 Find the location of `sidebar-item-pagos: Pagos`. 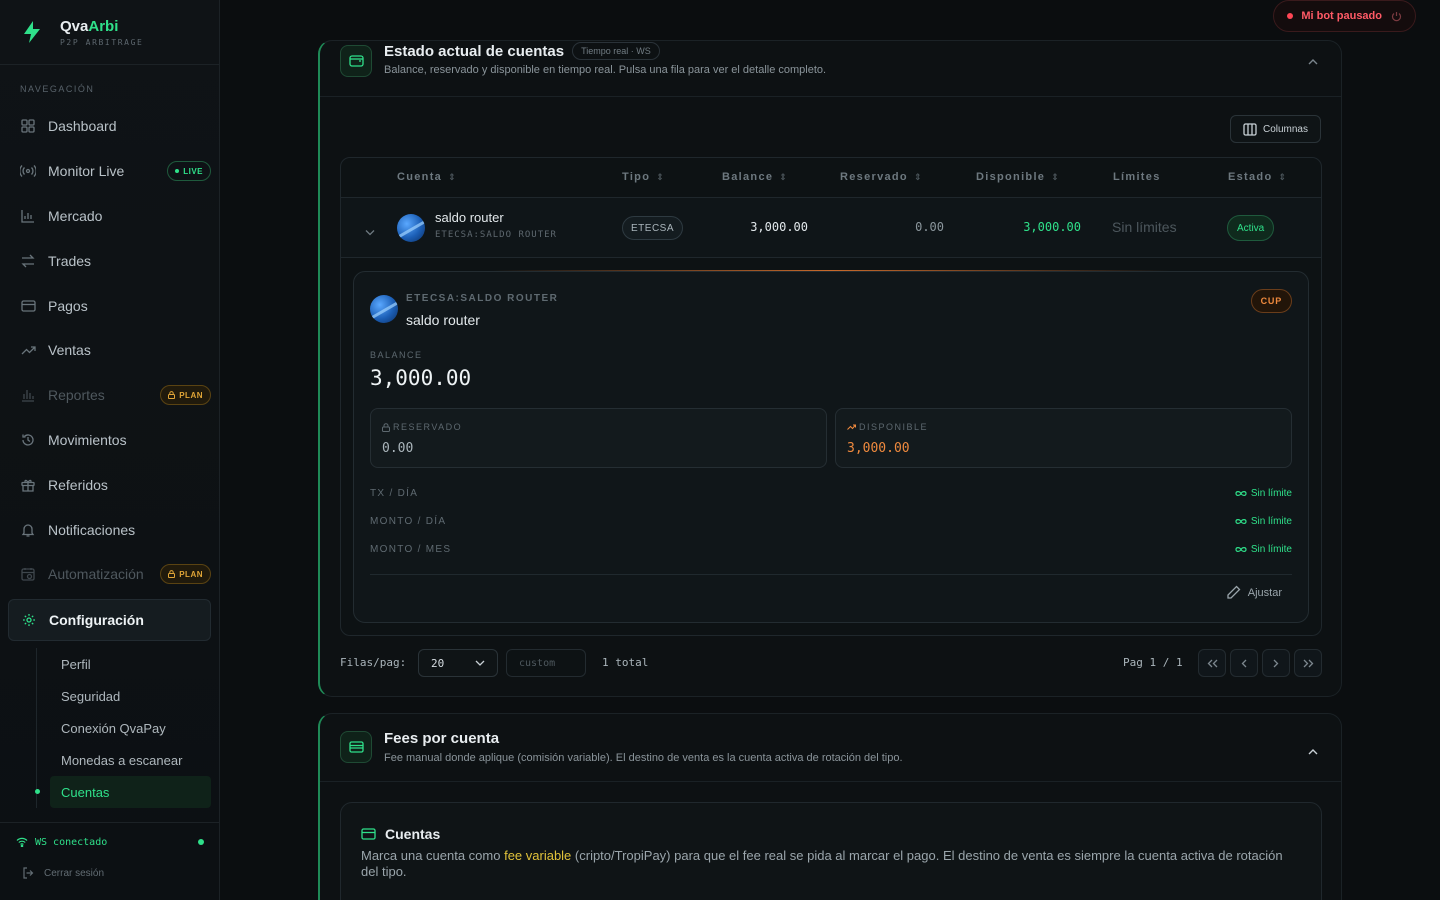

sidebar-item-pagos: Pagos is located at coordinates (109, 306).